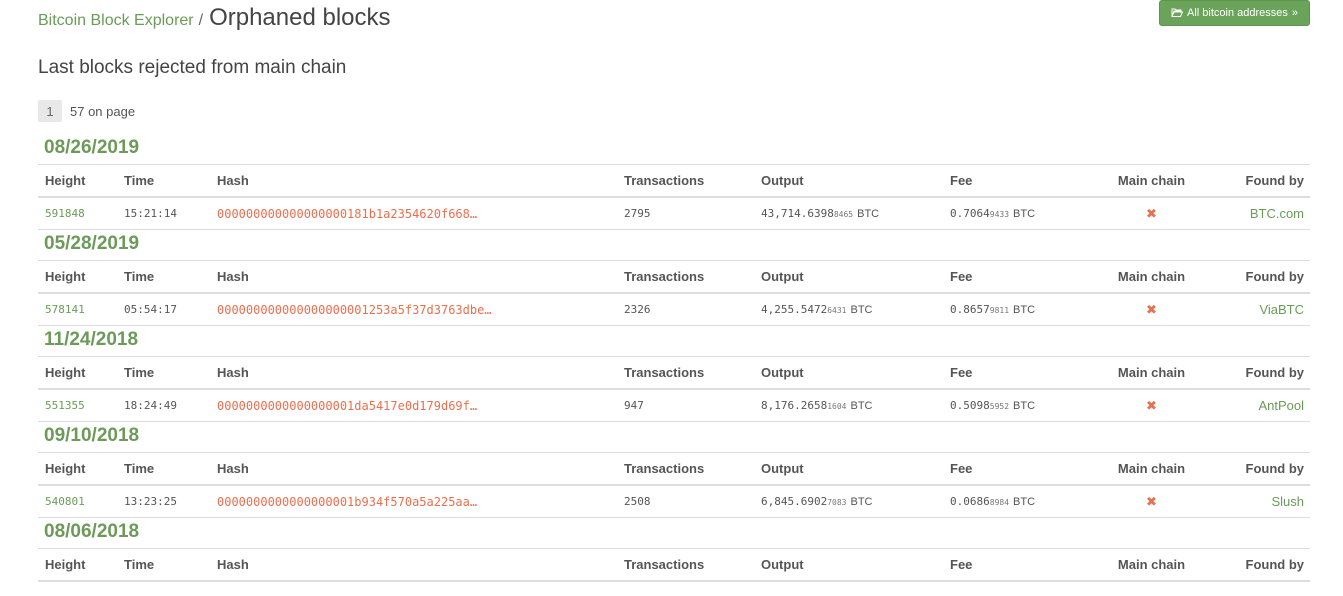  Describe the element at coordinates (794, 309) in the screenshot. I see `output-amount: 4,255.5472` at that location.